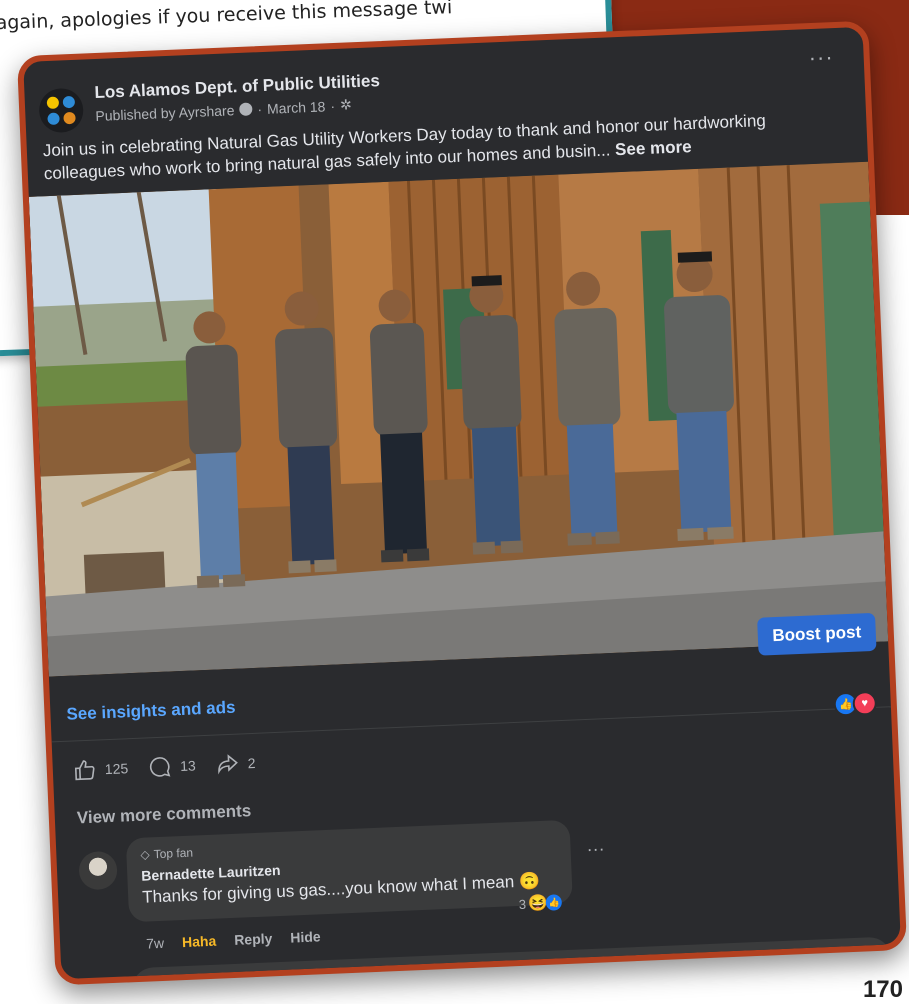 This screenshot has width=909, height=1004. Describe the element at coordinates (865, 703) in the screenshot. I see `love-icon: ♥` at that location.